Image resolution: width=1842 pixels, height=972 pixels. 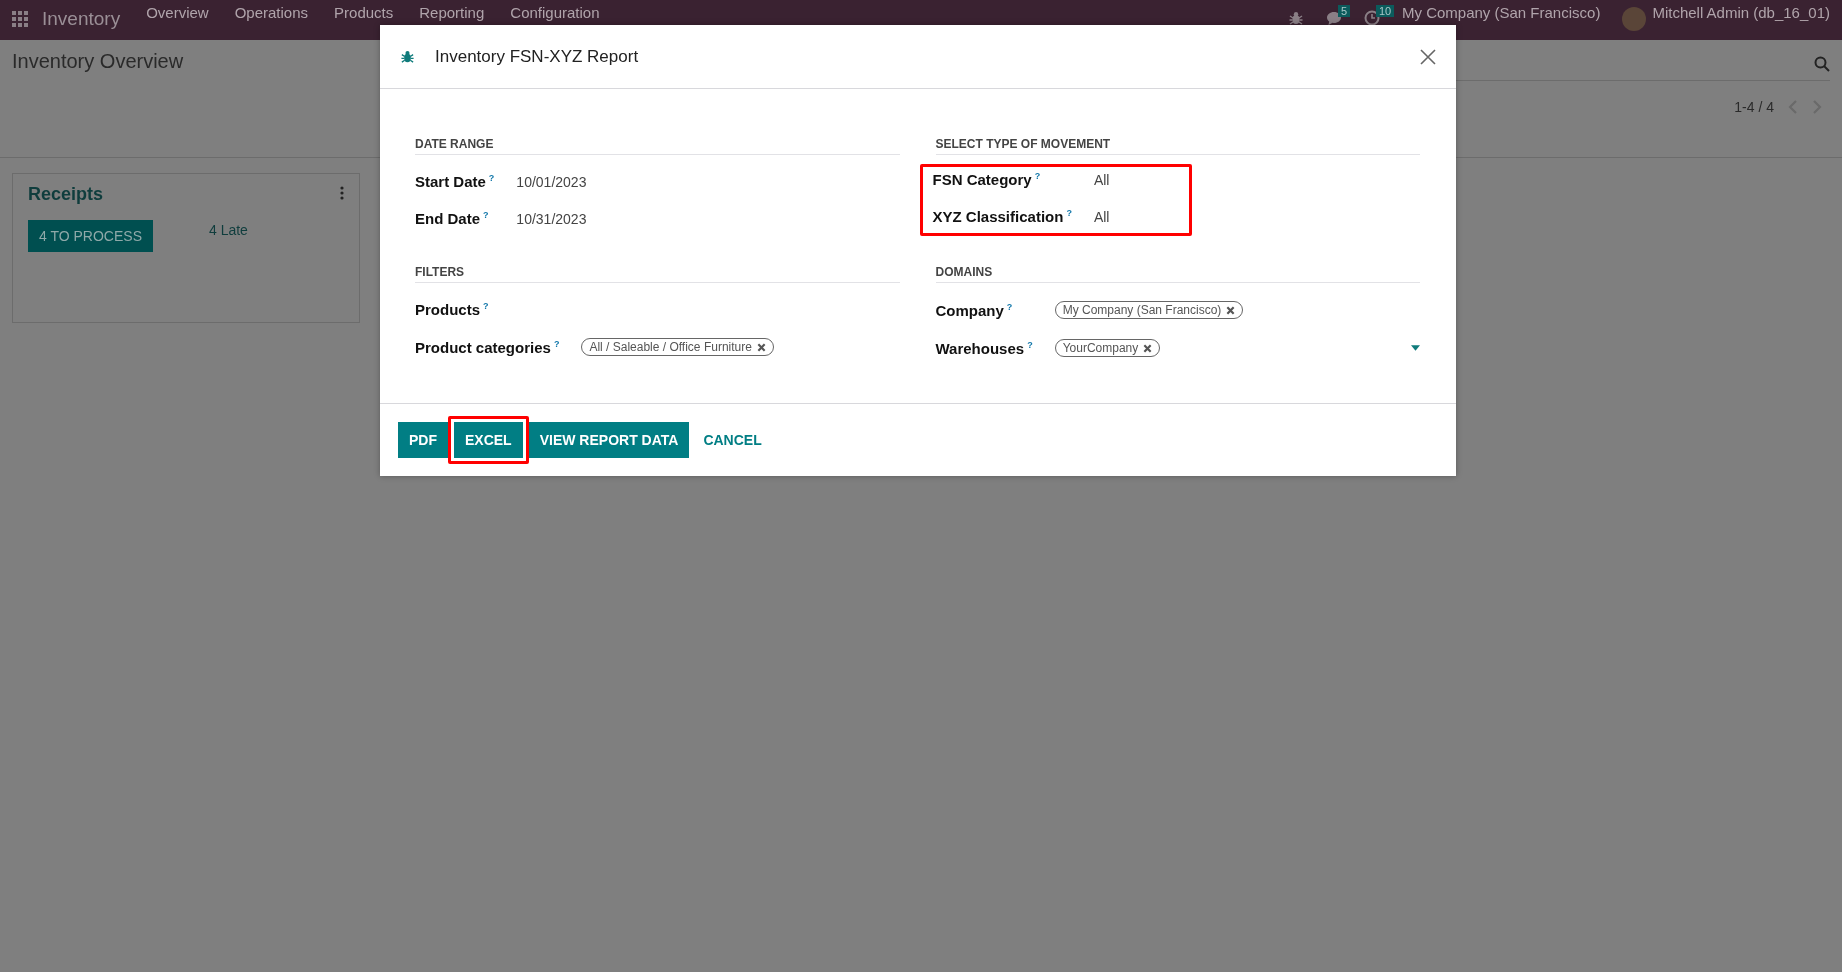 I want to click on dialog-title: Inventory FSN-XYZ Report, so click(x=537, y=56).